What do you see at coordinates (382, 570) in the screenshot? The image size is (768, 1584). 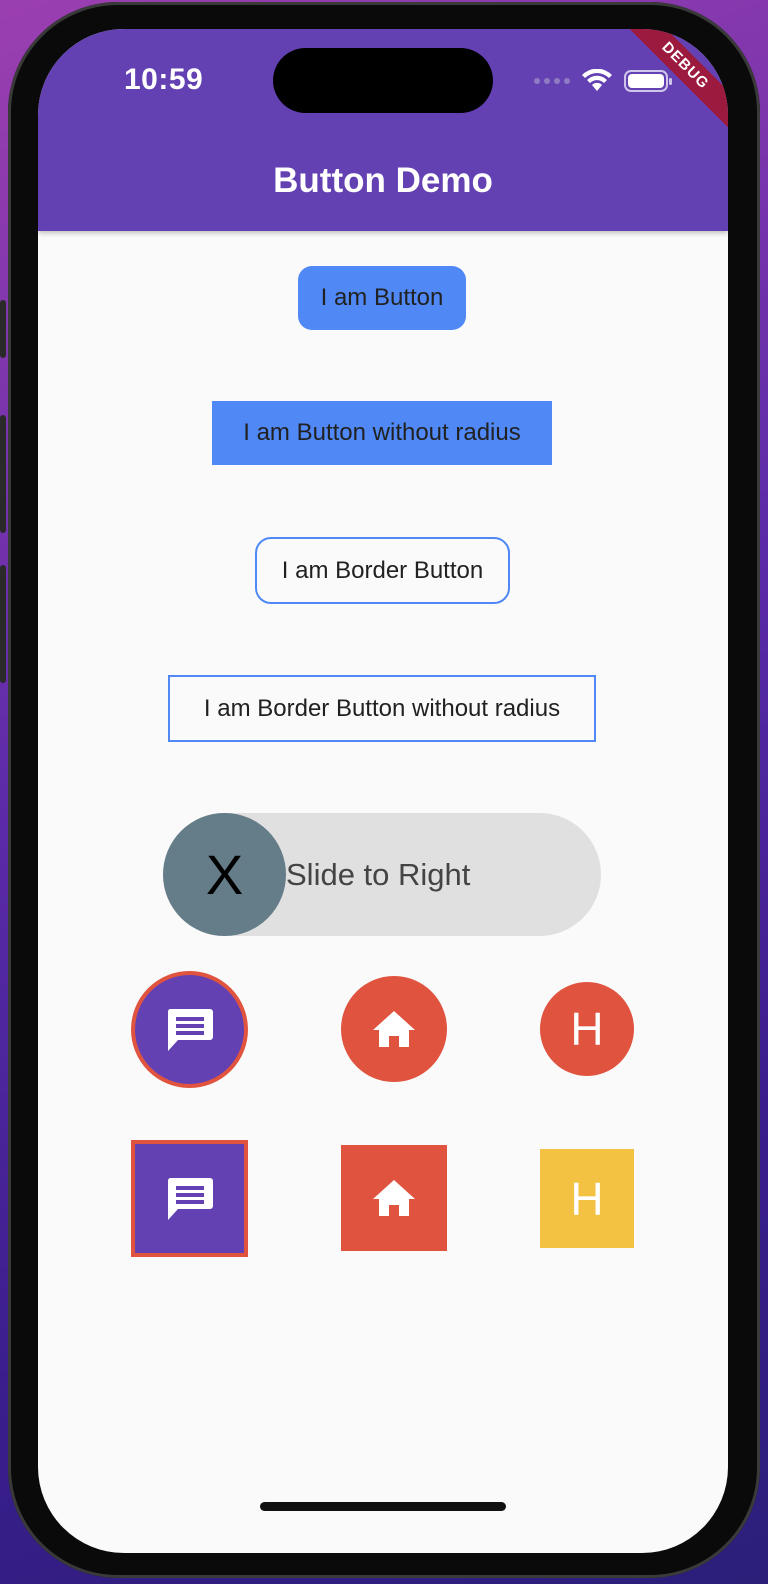 I see `border-rounded-button: I am Border Button` at bounding box center [382, 570].